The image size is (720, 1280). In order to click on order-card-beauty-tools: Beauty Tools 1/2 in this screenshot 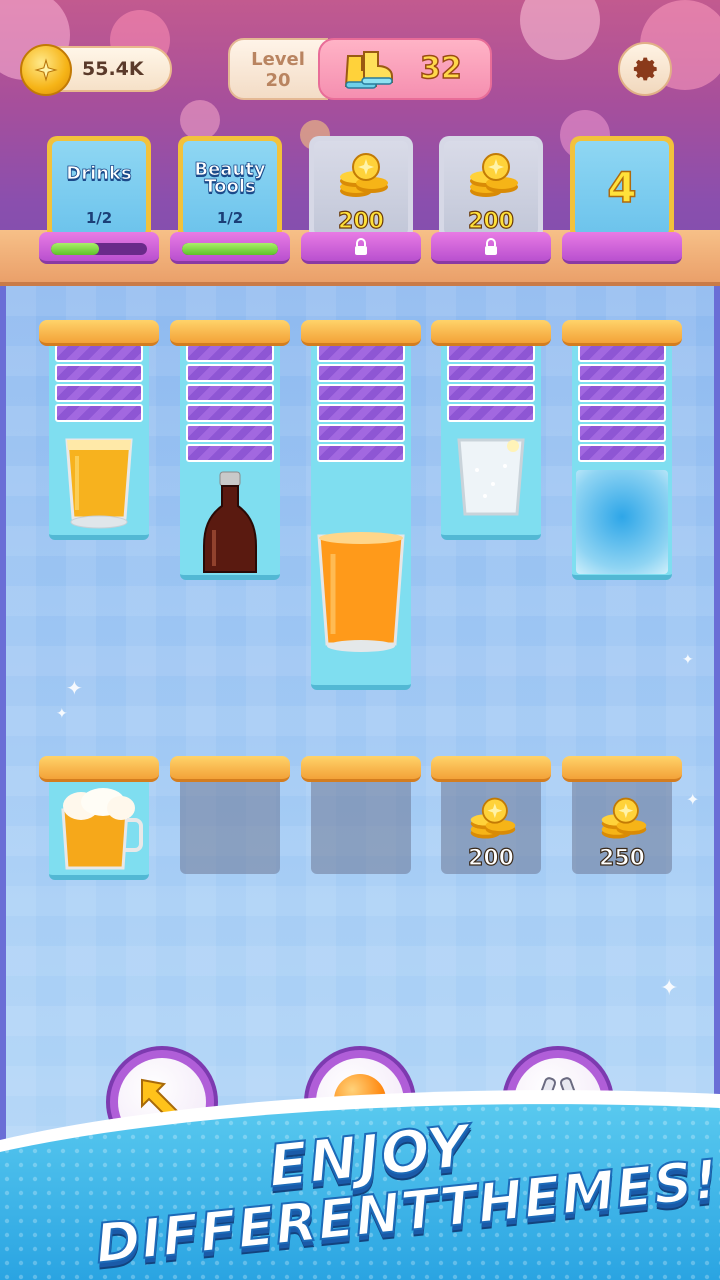, I will do `click(230, 202)`.